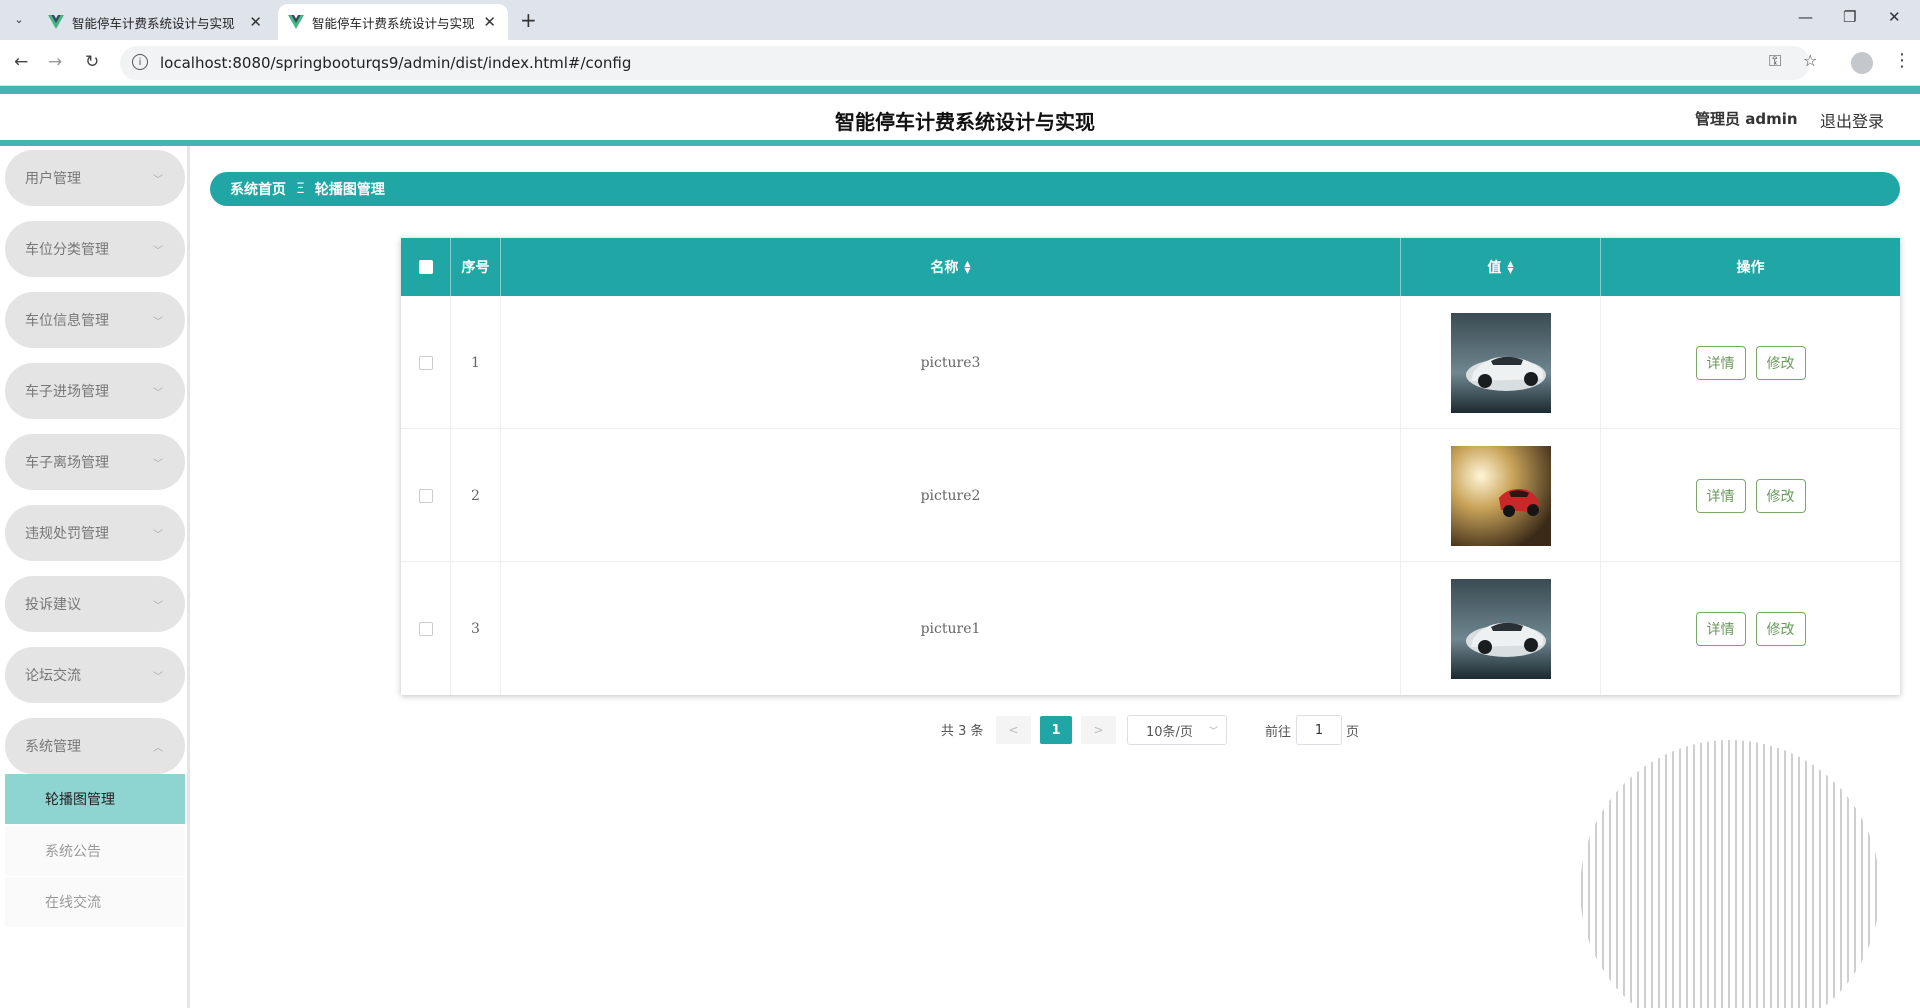  I want to click on sidebar-item-system: 系统管理 ︿, so click(95, 746).